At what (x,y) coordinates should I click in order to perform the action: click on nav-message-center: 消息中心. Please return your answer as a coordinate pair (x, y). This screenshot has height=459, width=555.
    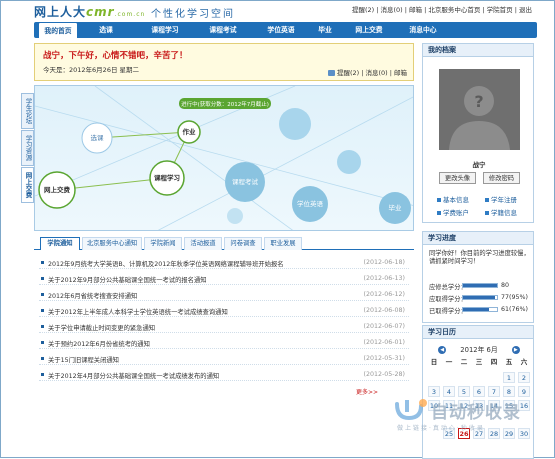
    Looking at the image, I should click on (423, 30).